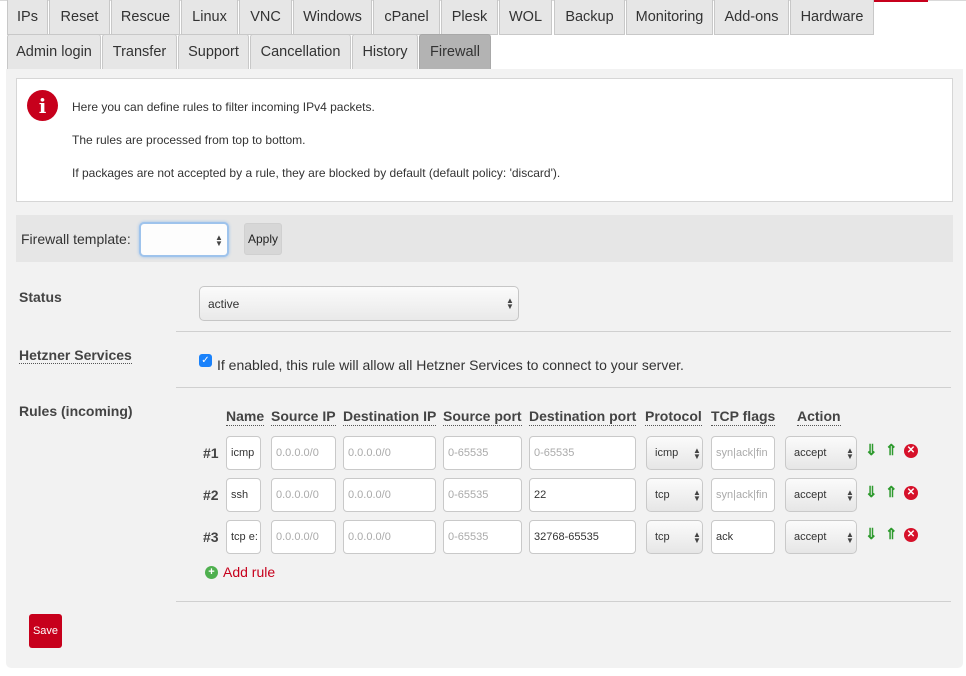 Image resolution: width=966 pixels, height=676 pixels. What do you see at coordinates (743, 537) in the screenshot?
I see `tcp-flags-input: ack` at bounding box center [743, 537].